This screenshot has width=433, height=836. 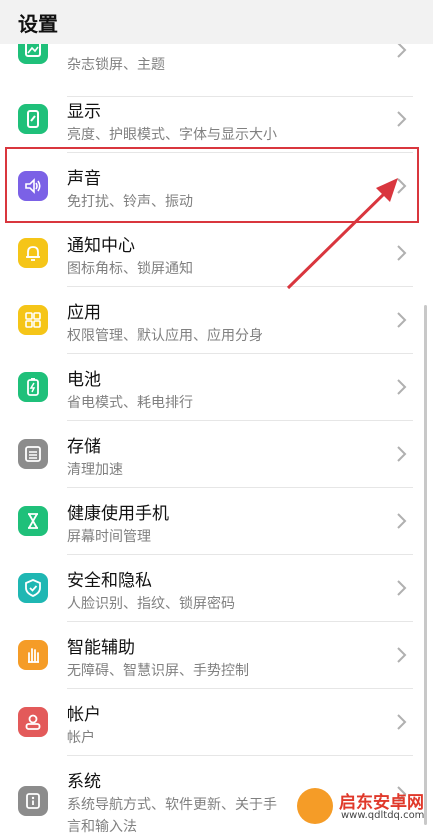 I want to click on bell-icon, so click(x=33, y=253).